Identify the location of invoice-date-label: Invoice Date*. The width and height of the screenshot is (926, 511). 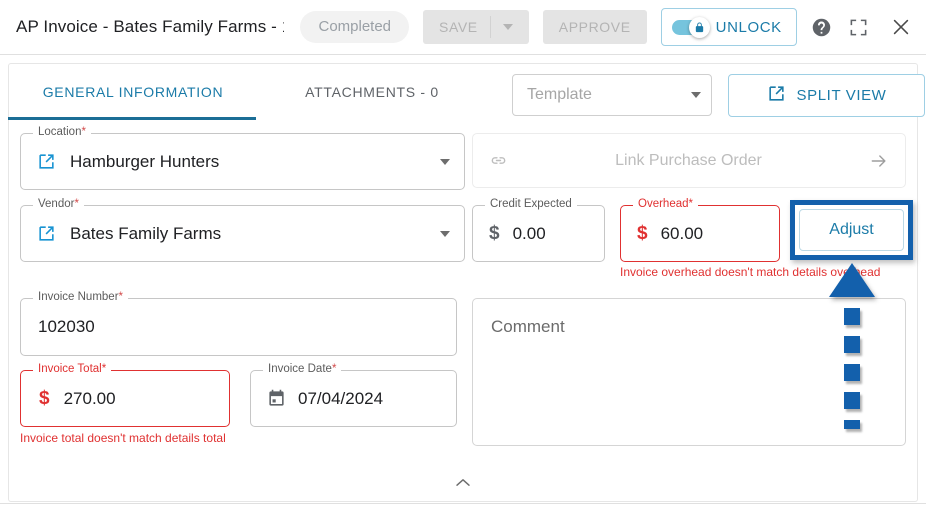
(302, 369).